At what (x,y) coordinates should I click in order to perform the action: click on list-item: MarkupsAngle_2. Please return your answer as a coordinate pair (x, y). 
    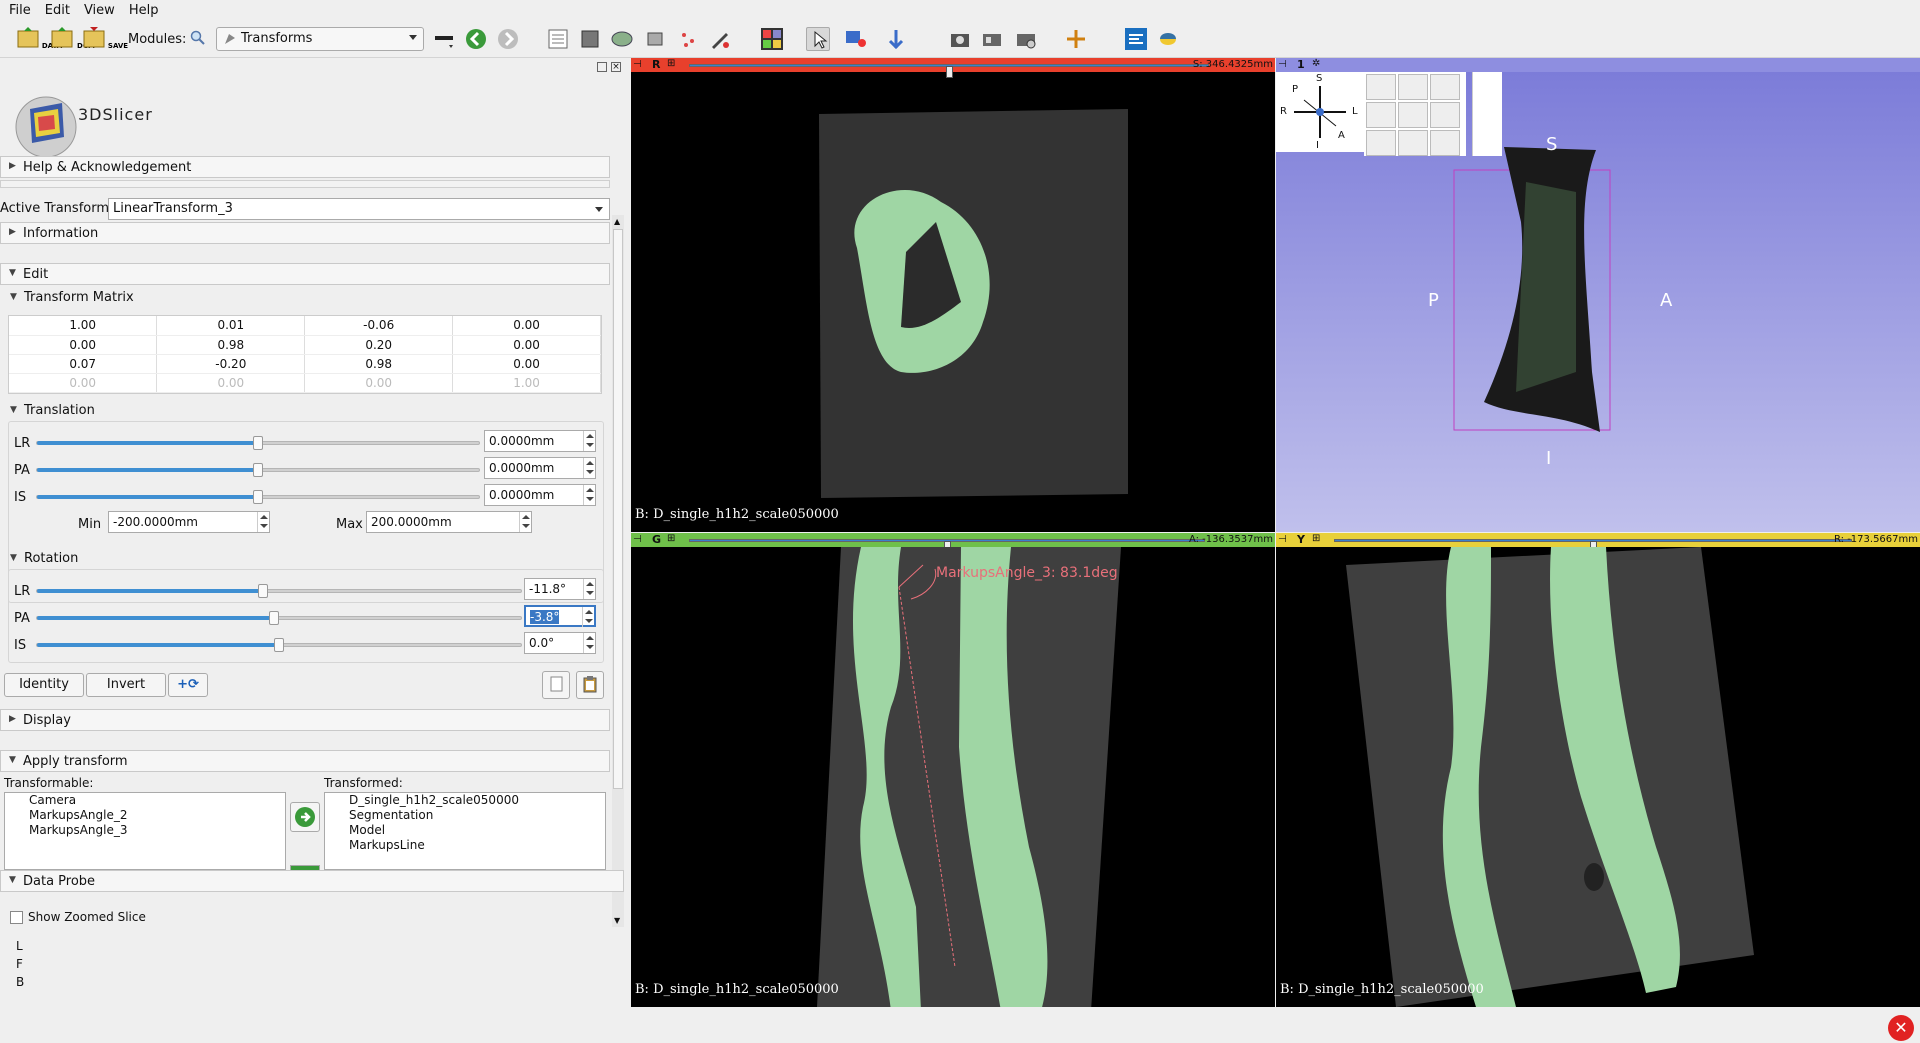
    Looking at the image, I should click on (145, 815).